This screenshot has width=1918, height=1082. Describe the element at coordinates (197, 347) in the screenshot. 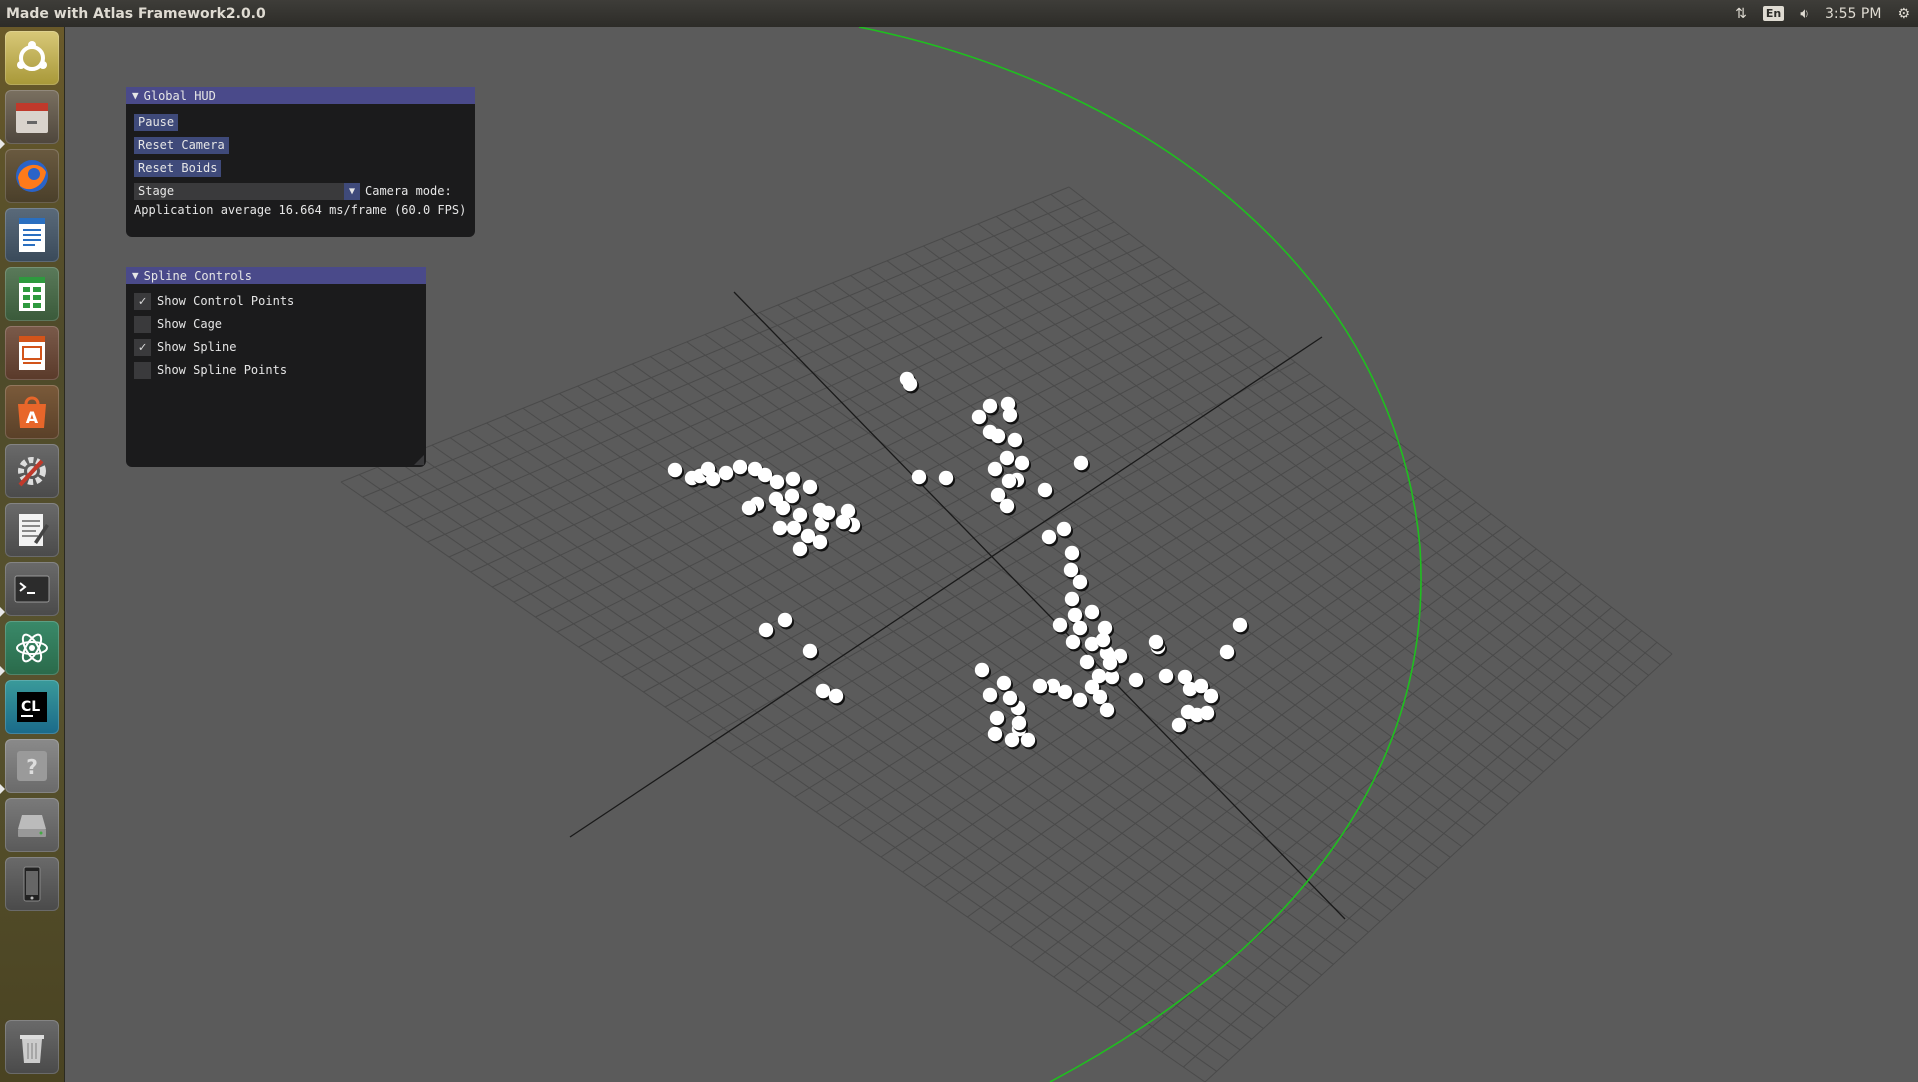

I see `show-spline-label: Show Spline` at that location.